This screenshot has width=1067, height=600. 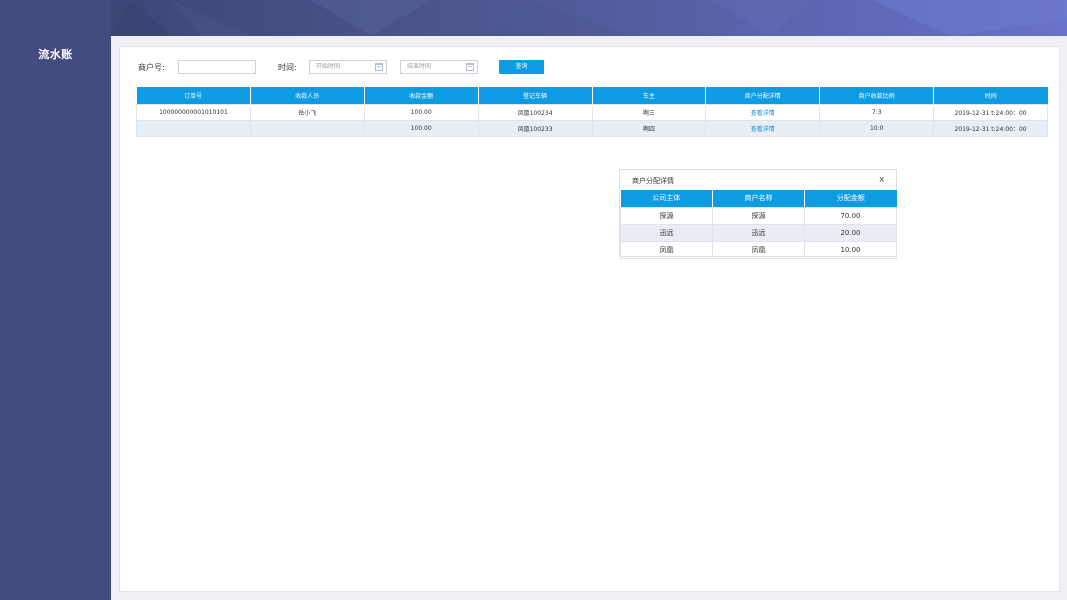 I want to click on cell-merchant-name: 凤凰, so click(x=758, y=249).